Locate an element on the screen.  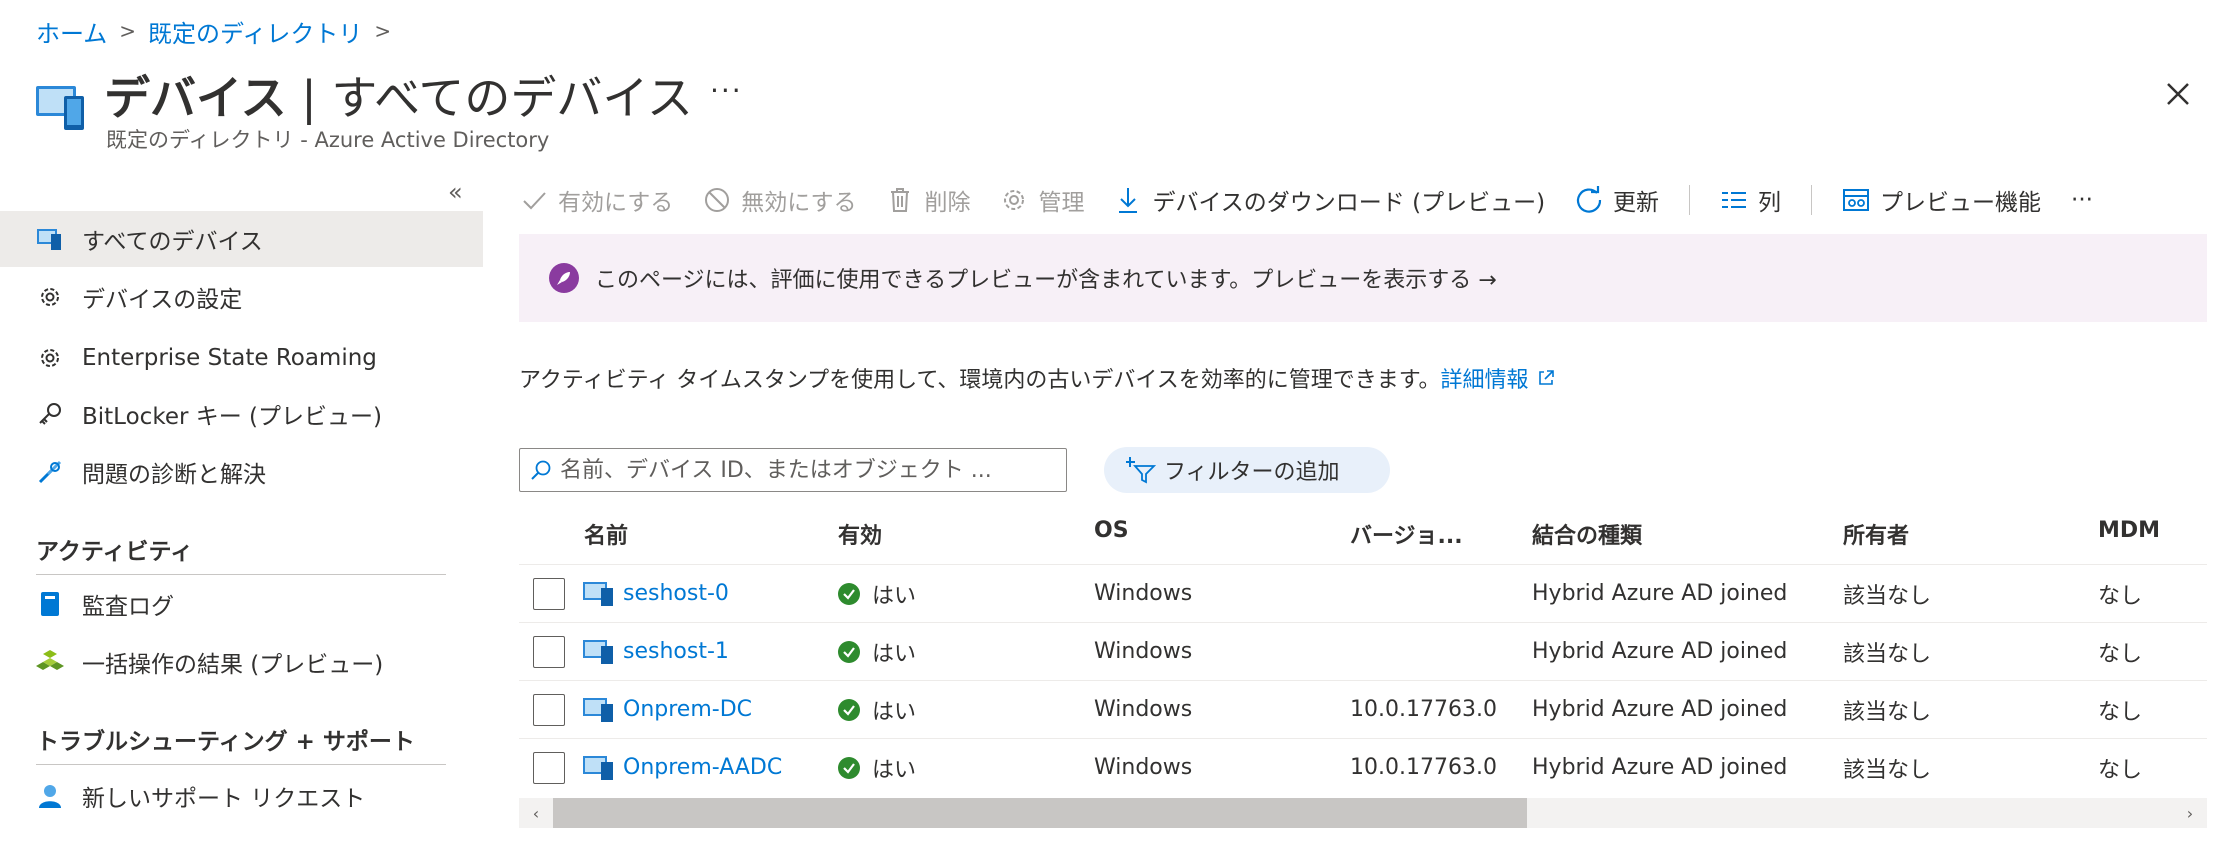
column-header-name: 名前 is located at coordinates (606, 534).